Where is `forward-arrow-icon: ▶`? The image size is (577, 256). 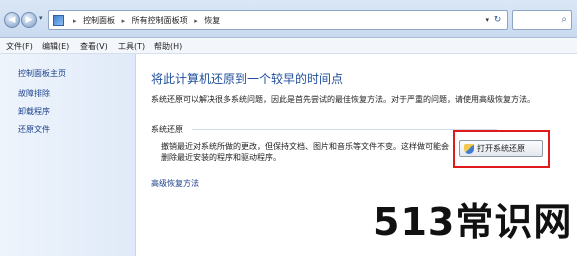 forward-arrow-icon: ▶ is located at coordinates (29, 20).